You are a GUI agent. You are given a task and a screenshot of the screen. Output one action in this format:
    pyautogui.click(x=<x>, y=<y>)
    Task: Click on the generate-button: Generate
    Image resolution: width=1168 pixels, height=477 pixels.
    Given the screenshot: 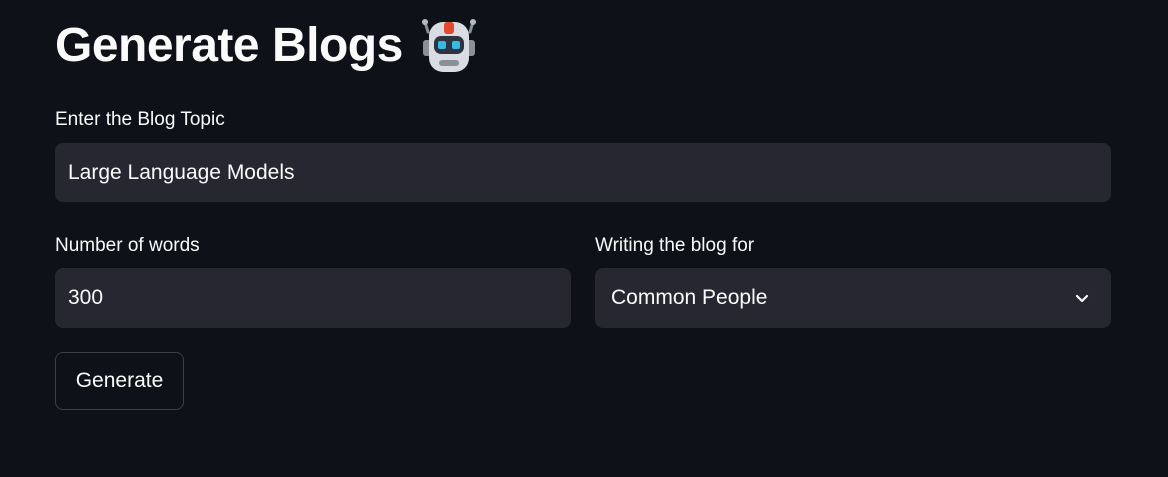 What is the action you would take?
    pyautogui.click(x=119, y=381)
    